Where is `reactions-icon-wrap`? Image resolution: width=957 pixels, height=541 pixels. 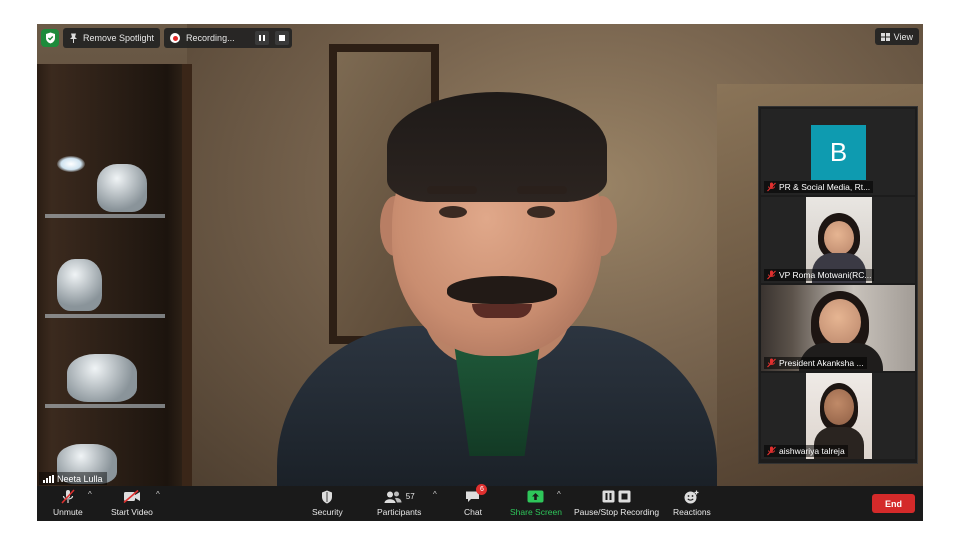
reactions-icon-wrap is located at coordinates (691, 496).